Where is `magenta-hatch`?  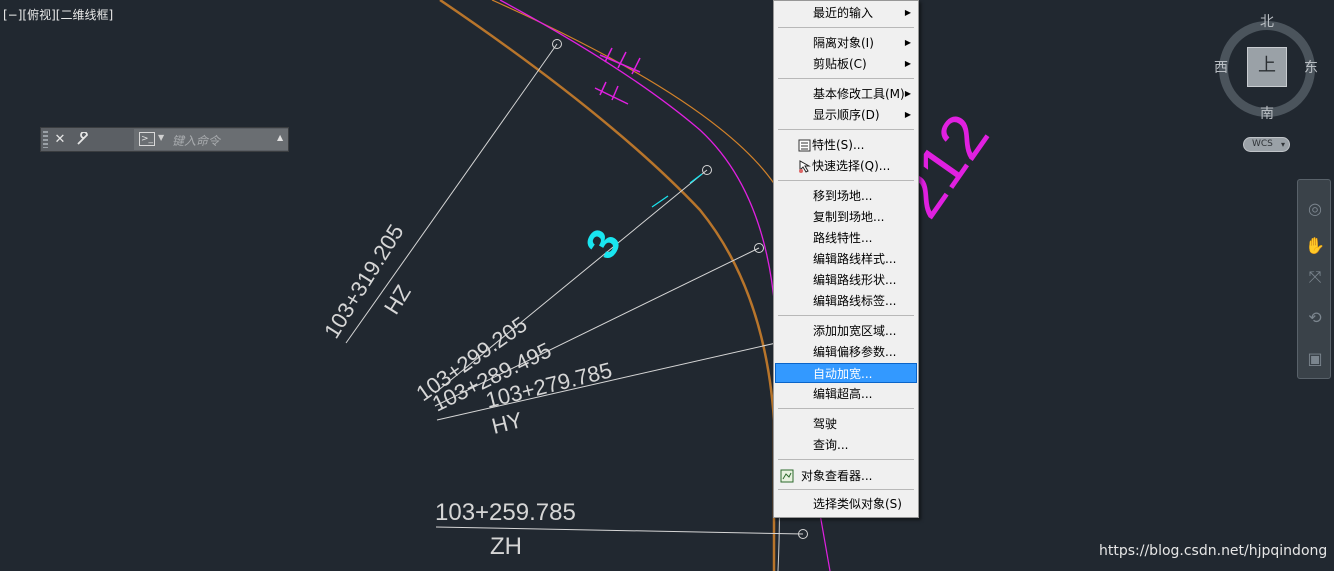
magenta-hatch is located at coordinates (617, 76).